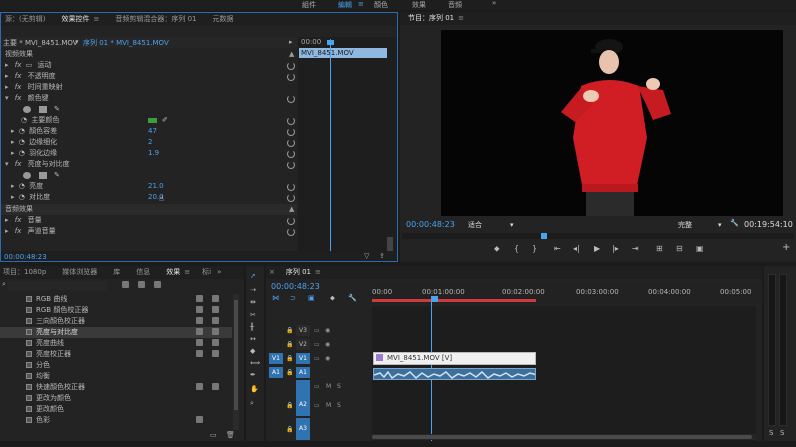 The width and height of the screenshot is (796, 447). Describe the element at coordinates (40, 43) in the screenshot. I see `master-clip-label: 主要 * MVI_8451.MOV` at that location.